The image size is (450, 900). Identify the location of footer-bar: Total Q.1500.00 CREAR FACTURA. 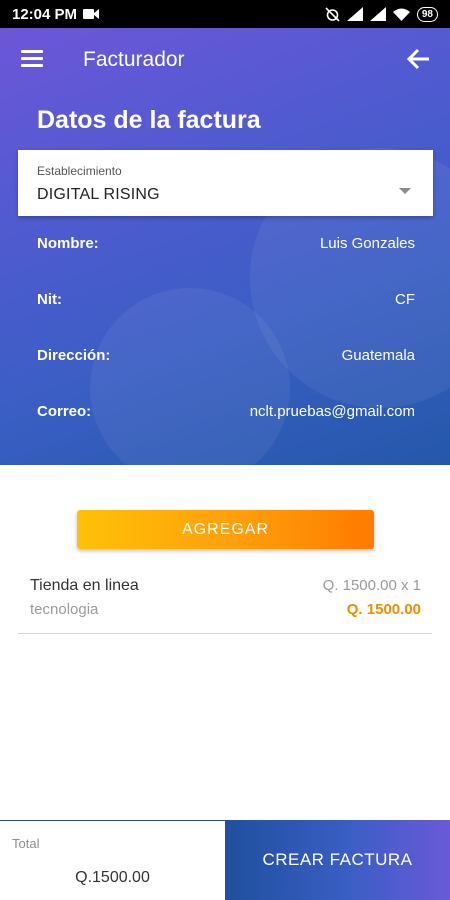
(225, 860).